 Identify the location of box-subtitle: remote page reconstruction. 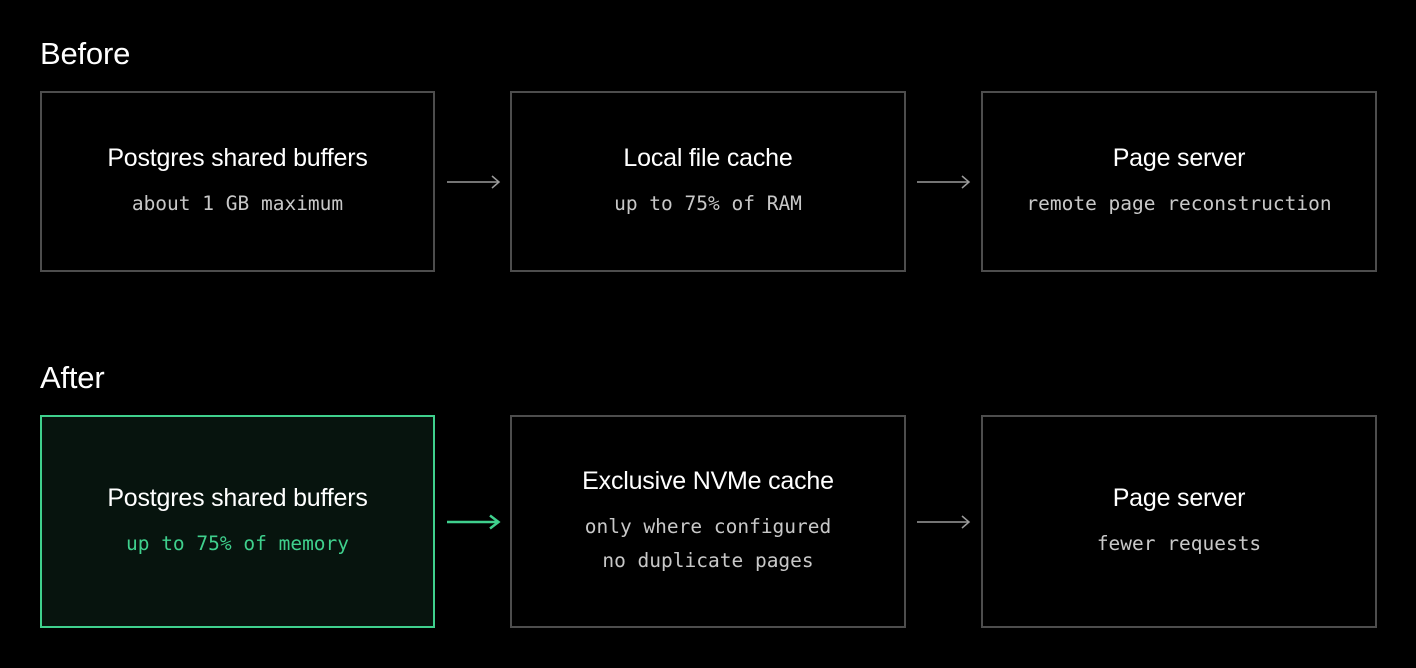
(1179, 203).